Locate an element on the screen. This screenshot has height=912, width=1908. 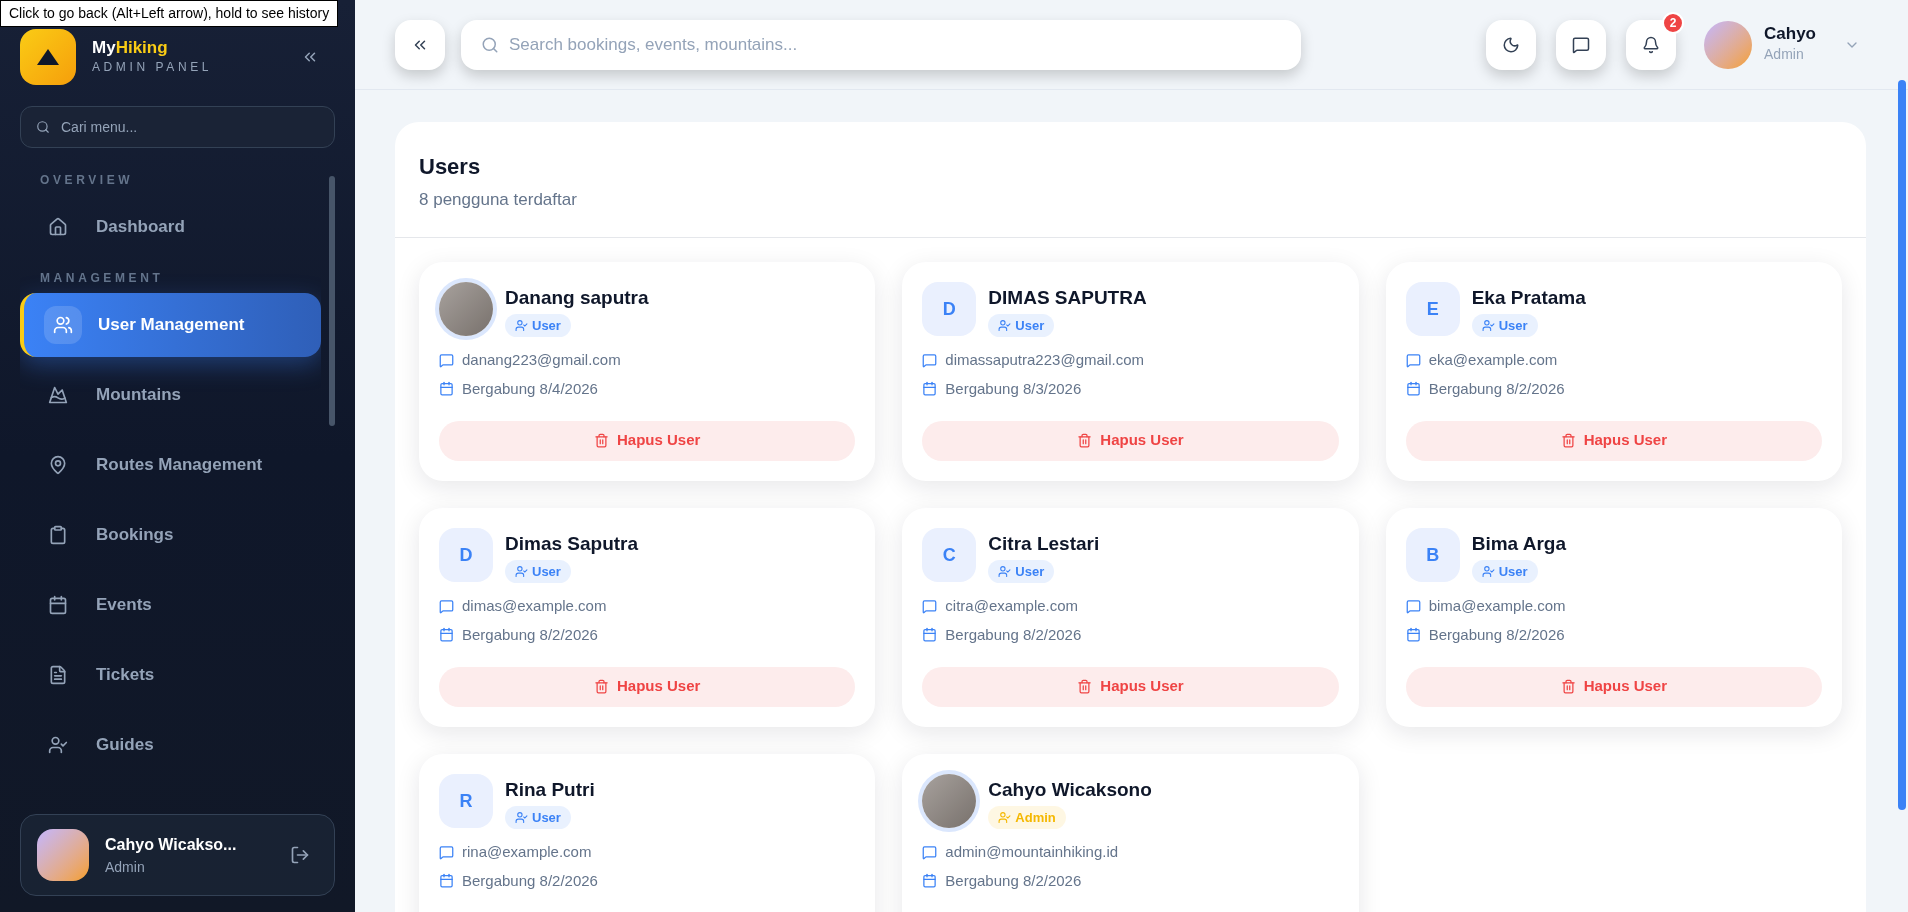
initial-avatar: R is located at coordinates (466, 800).